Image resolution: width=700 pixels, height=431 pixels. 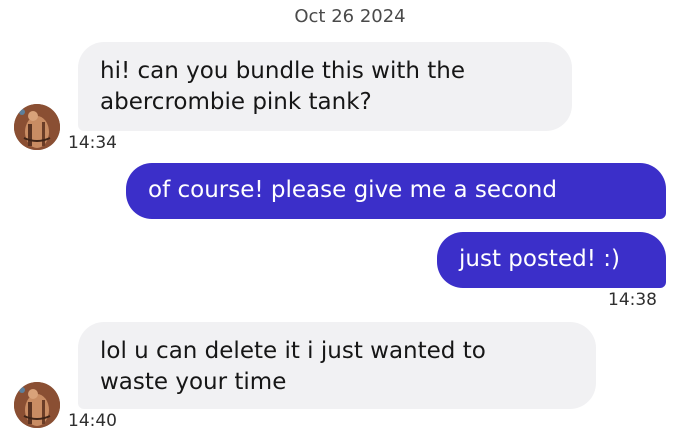 I want to click on message-line: just posted! :), so click(x=539, y=259).